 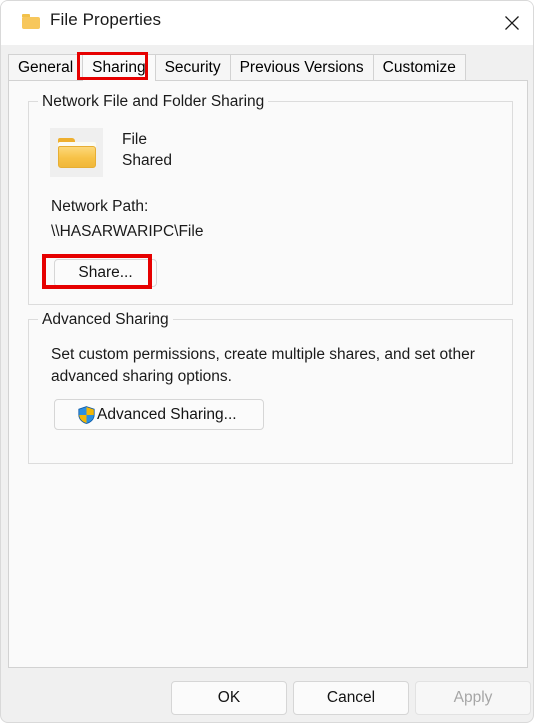 I want to click on tab-sharing-label: Sharing, so click(x=119, y=67).